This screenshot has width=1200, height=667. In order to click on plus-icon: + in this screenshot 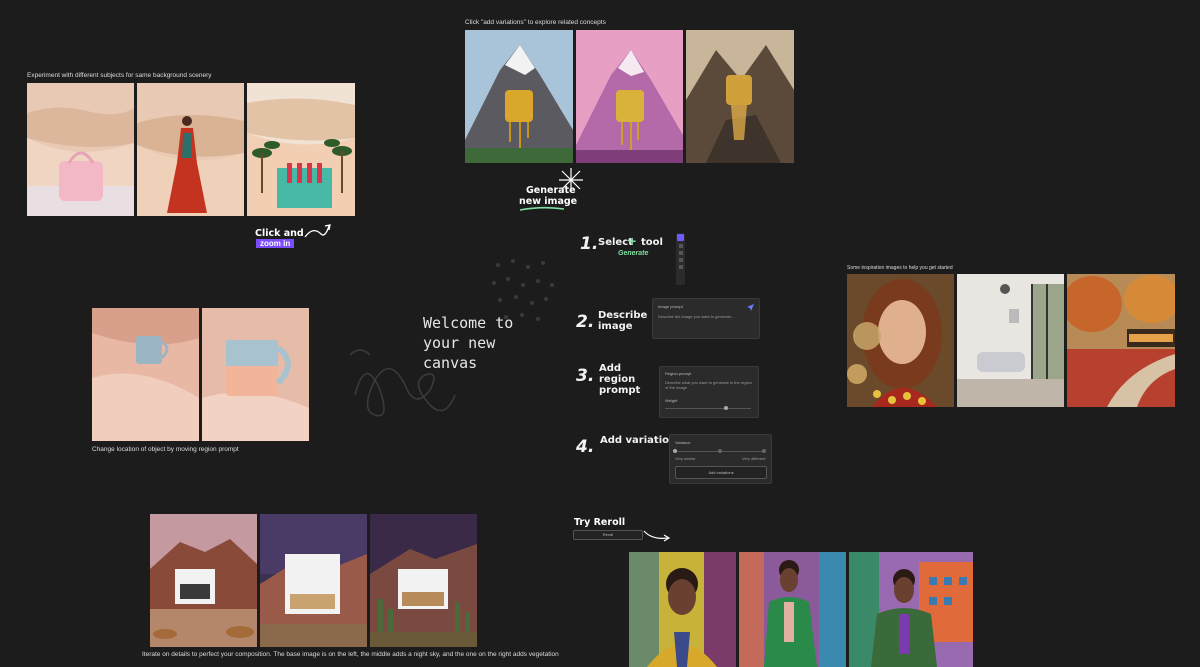, I will do `click(632, 241)`.